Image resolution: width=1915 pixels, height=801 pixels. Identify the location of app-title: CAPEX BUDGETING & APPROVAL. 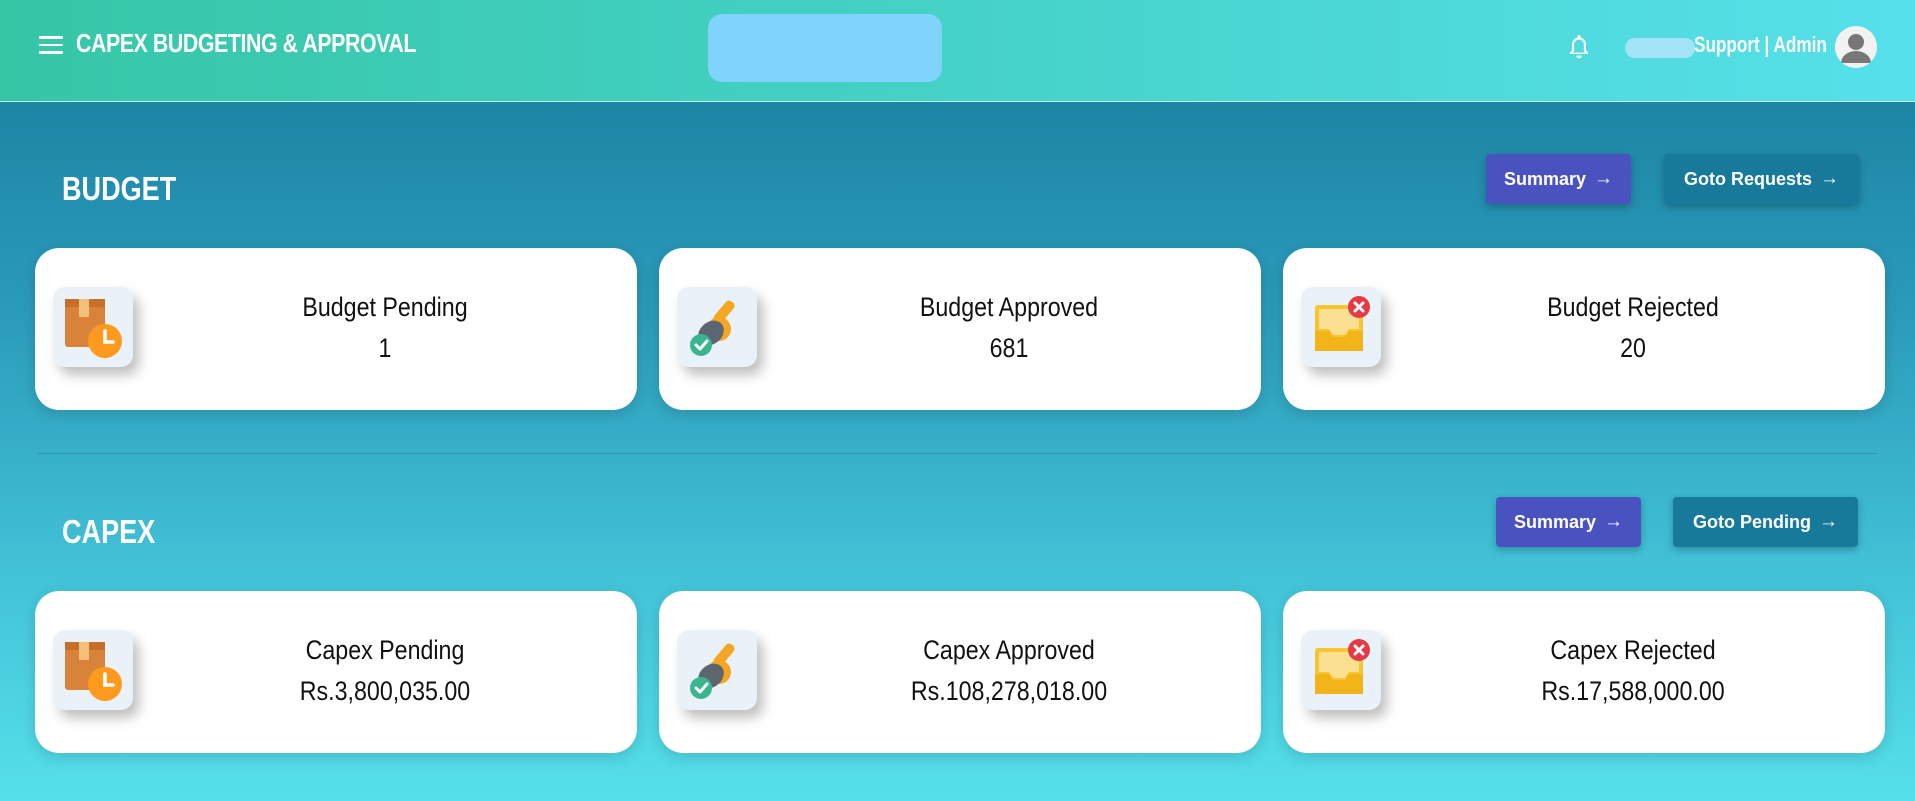
(246, 43).